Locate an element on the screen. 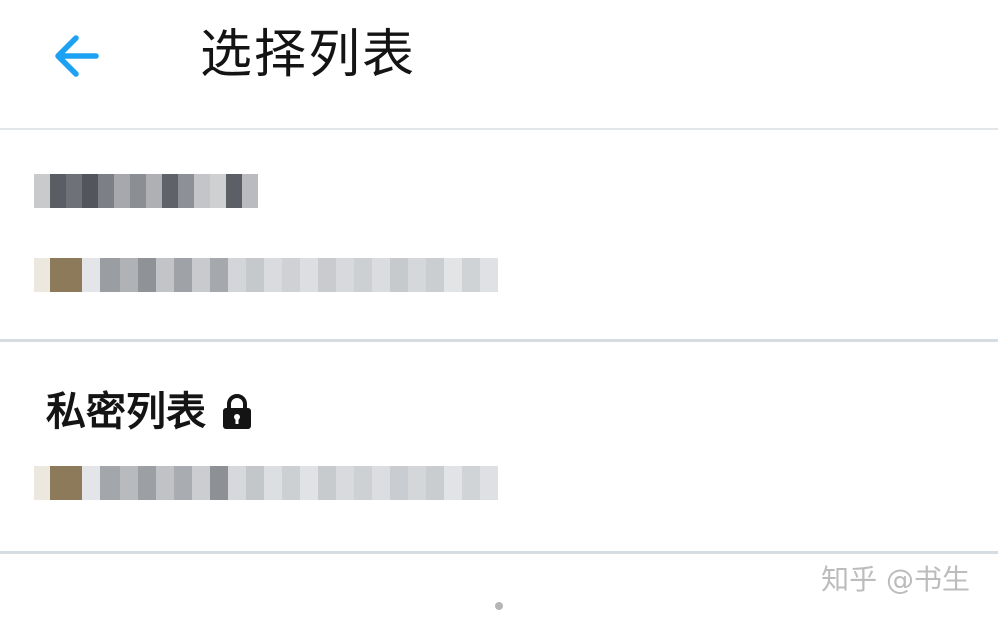  page-title: 选择列表 is located at coordinates (308, 55).